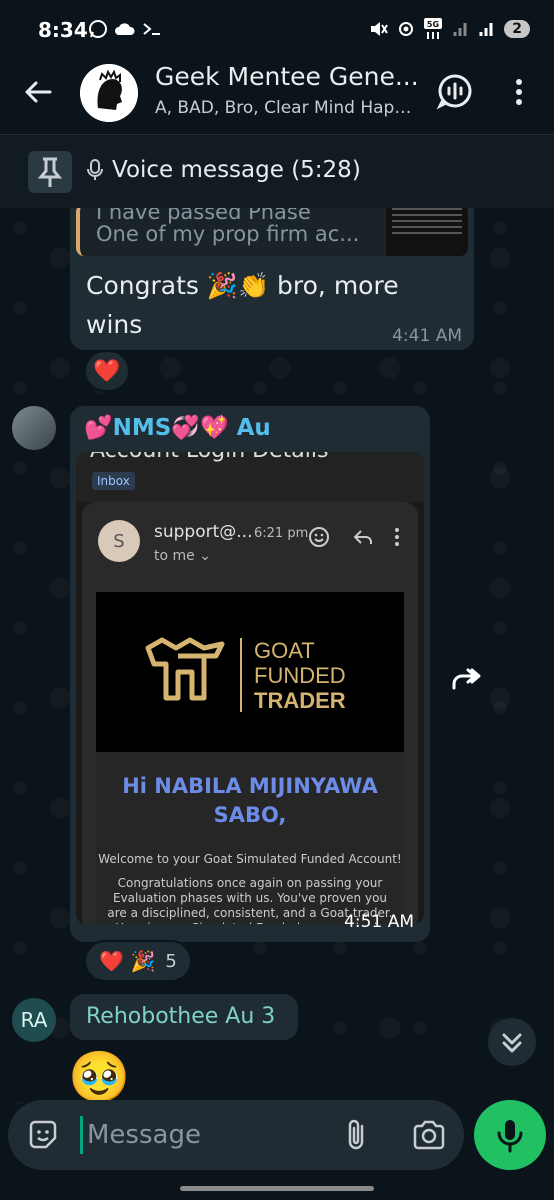 Image resolution: width=554 pixels, height=1200 pixels. Describe the element at coordinates (177, 427) in the screenshot. I see `sender-name: 💕NMS💞💖 Au` at that location.